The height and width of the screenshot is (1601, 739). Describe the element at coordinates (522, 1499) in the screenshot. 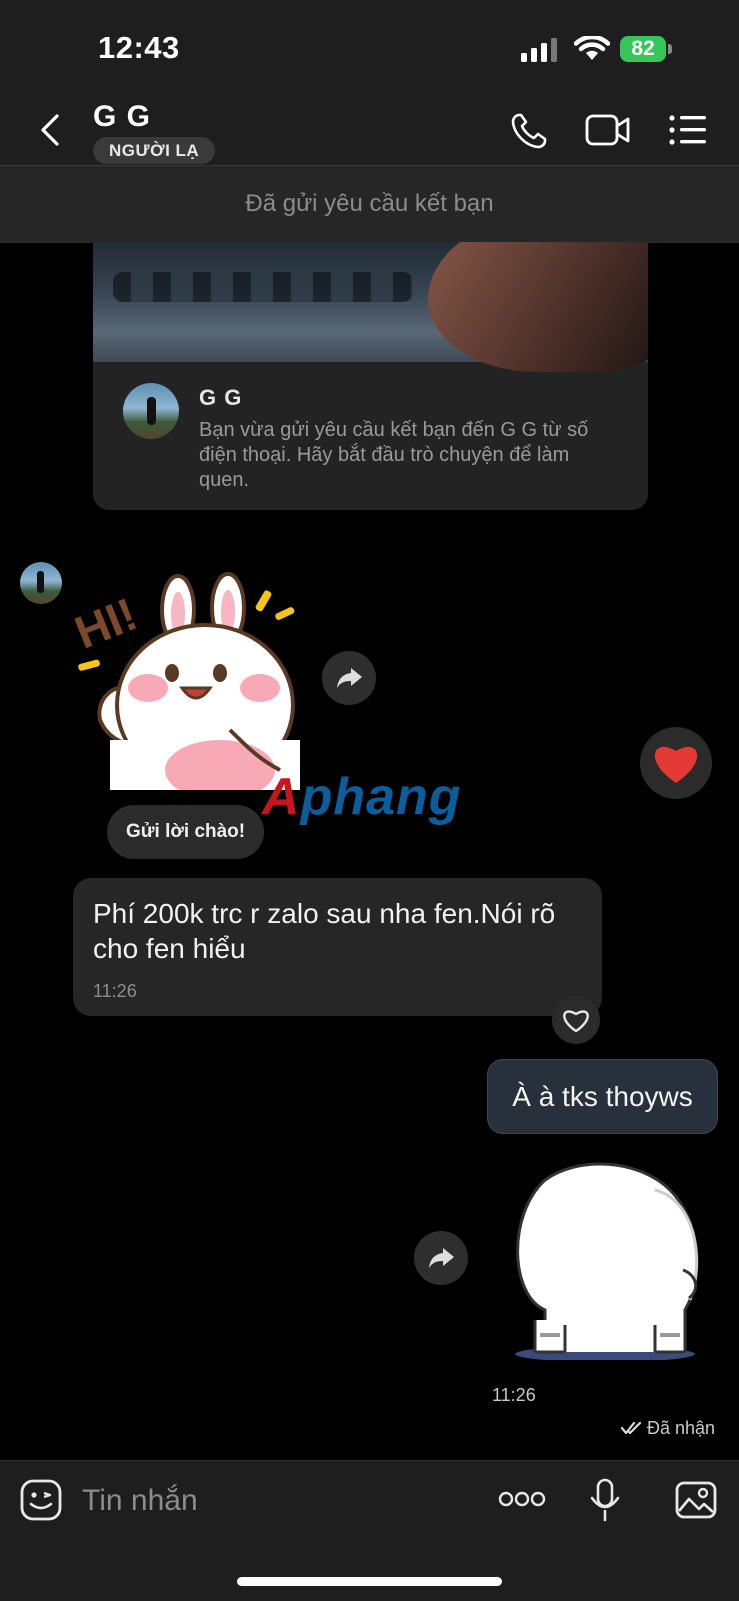

I see `more-options-icon` at that location.